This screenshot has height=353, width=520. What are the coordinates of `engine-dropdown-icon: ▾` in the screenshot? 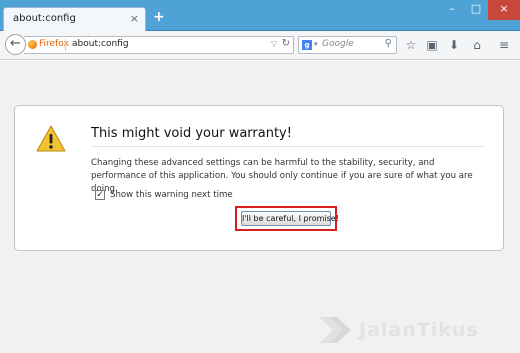 It's located at (316, 44).